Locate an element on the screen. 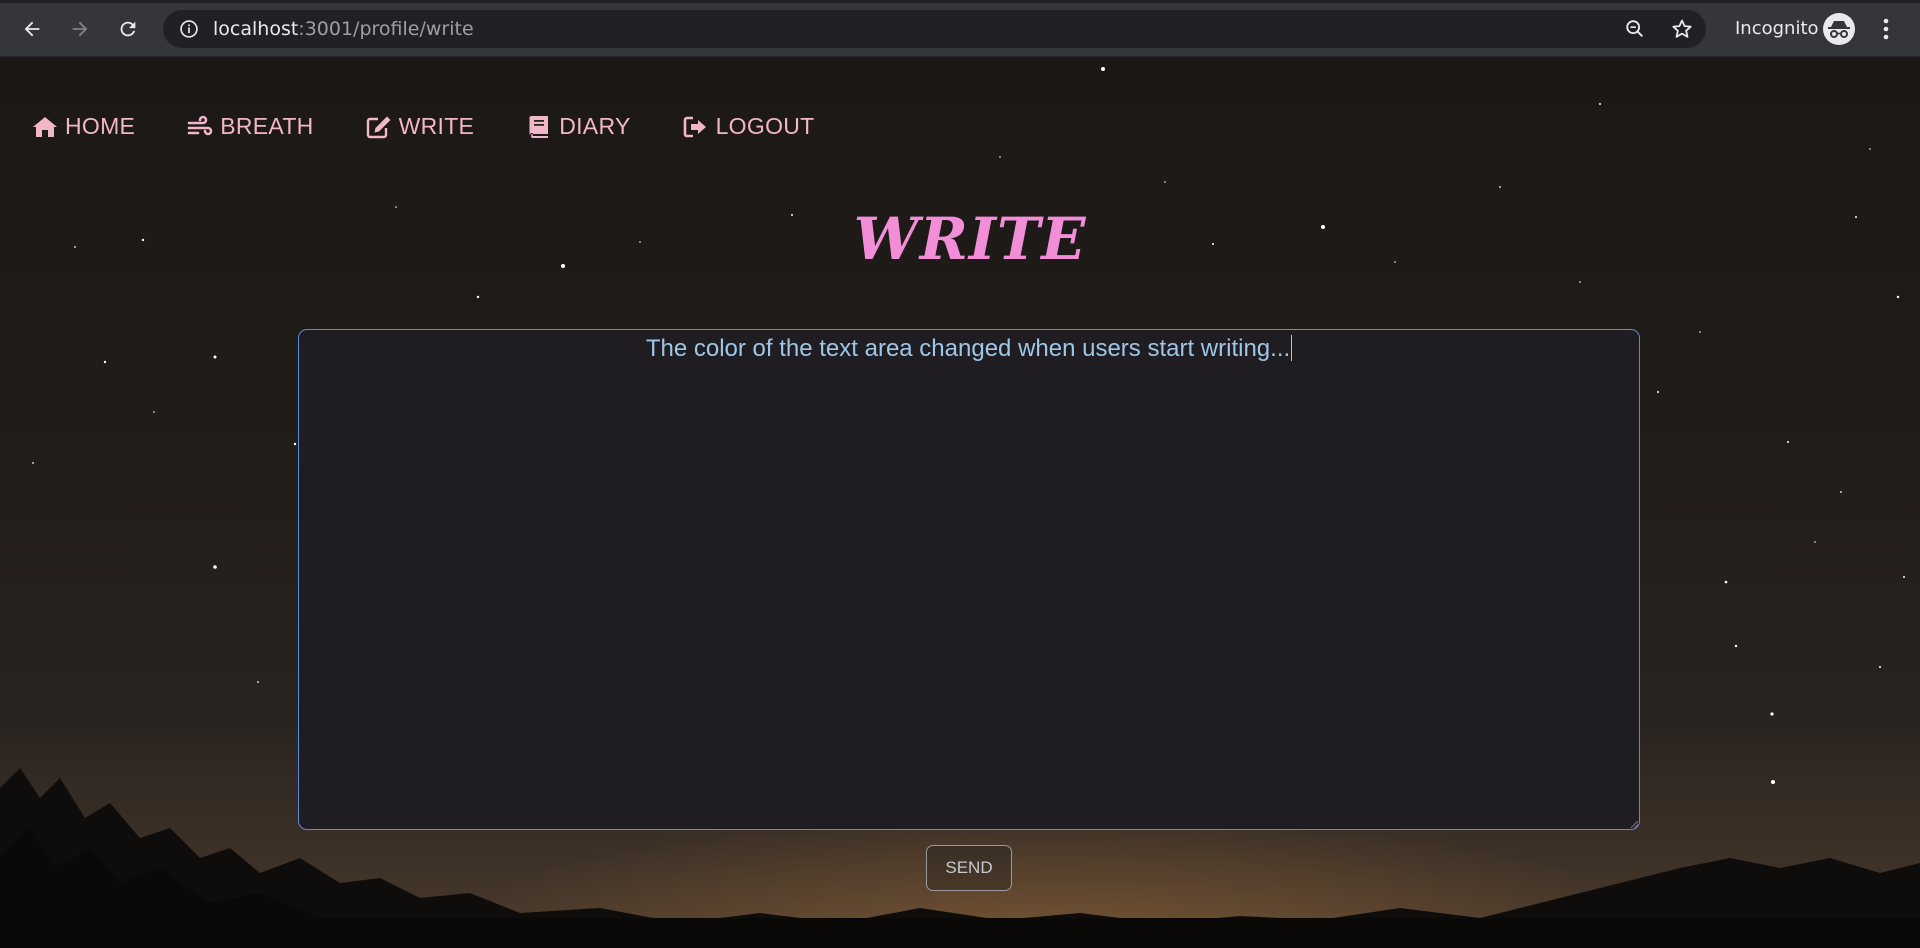 This screenshot has height=948, width=1920. reload-button is located at coordinates (128, 29).